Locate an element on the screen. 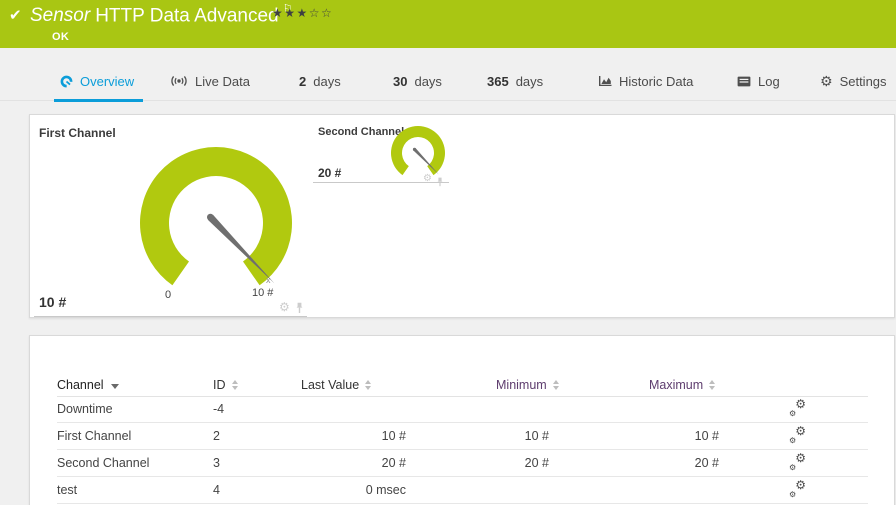 This screenshot has width=896, height=505. tab-live-data: Live Data is located at coordinates (210, 81).